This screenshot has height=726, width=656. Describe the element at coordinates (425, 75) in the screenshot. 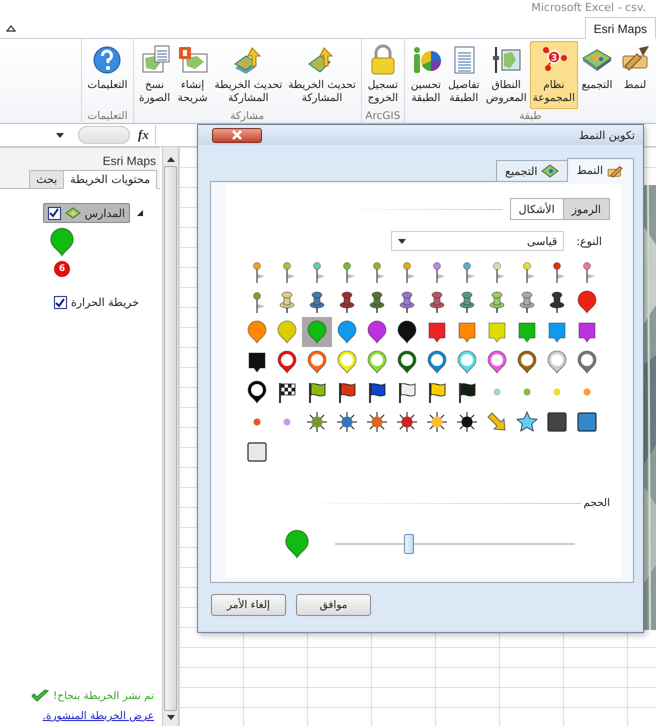

I see `ribbon-button: تحسين الطبقة` at that location.